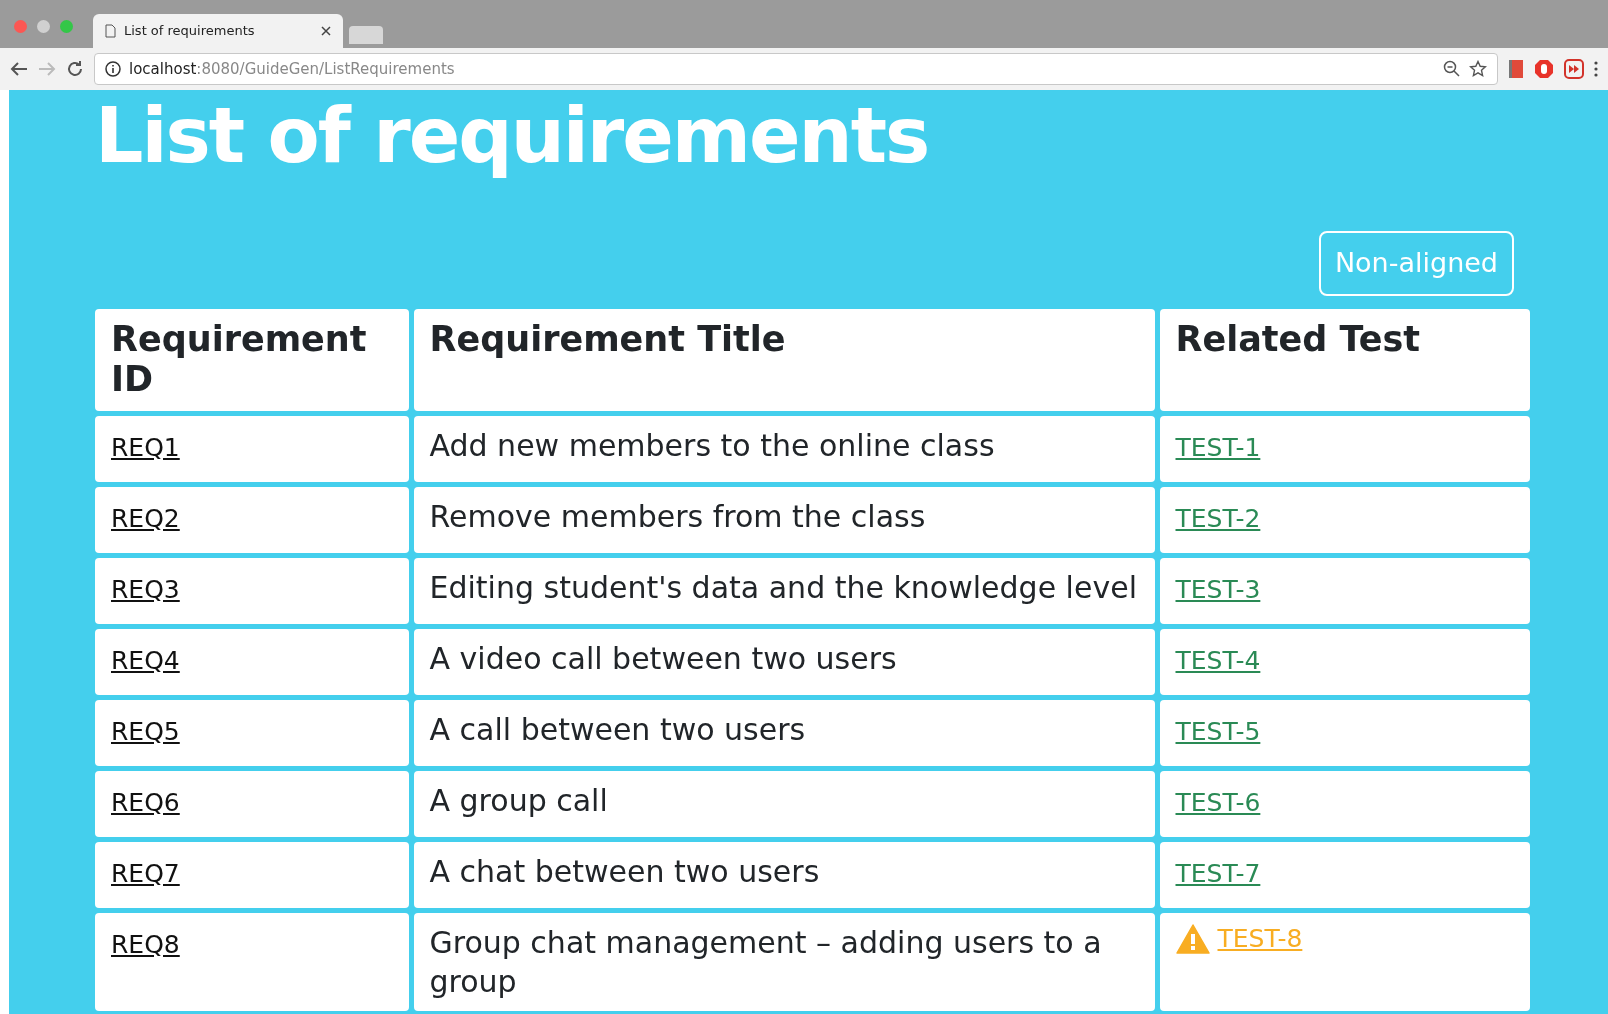 The image size is (1608, 1014). I want to click on reload-icon, so click(75, 69).